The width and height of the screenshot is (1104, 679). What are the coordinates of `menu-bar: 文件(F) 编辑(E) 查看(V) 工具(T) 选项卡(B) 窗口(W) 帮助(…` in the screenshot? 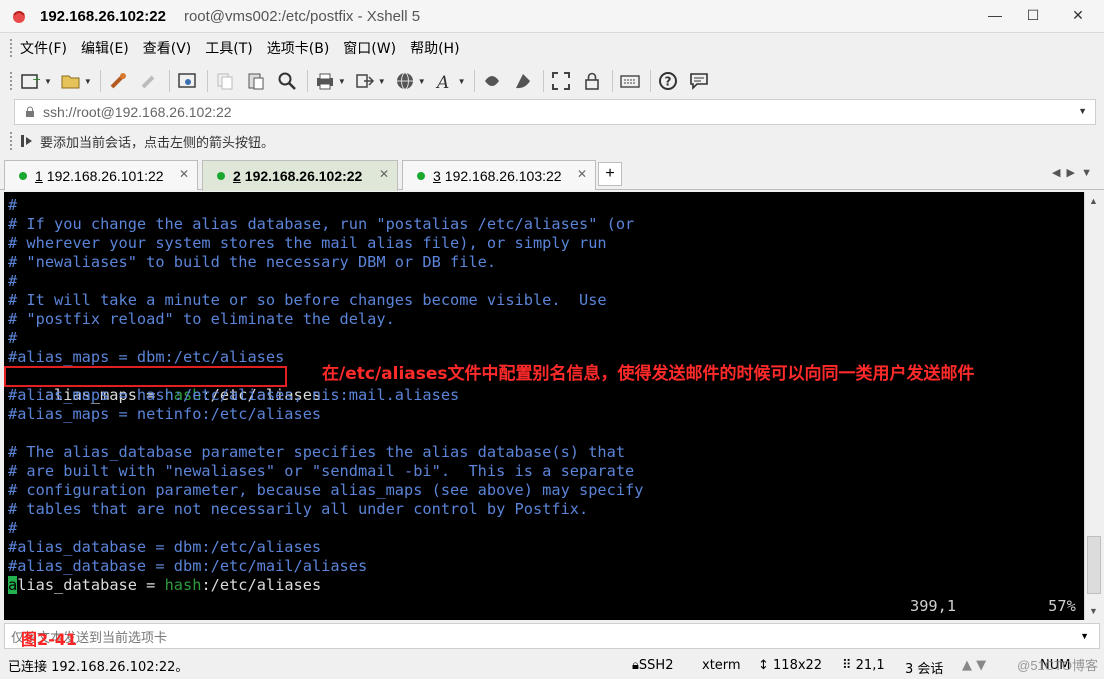 It's located at (552, 48).